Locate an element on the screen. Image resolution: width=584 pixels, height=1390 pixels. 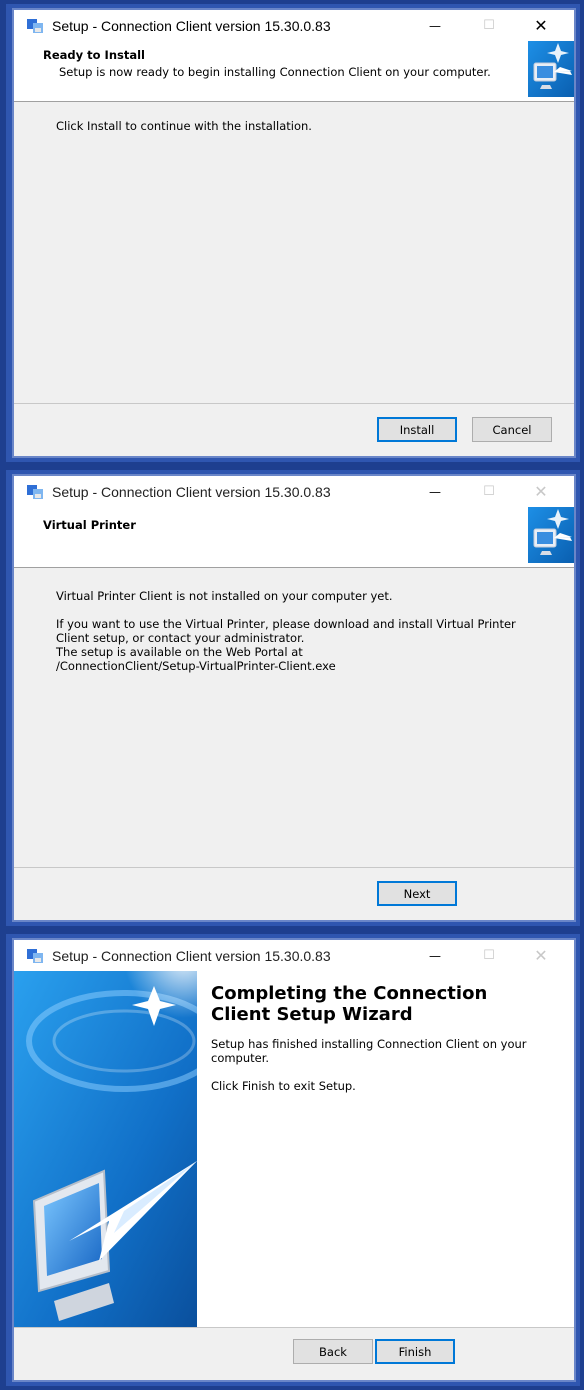
back-button: Back is located at coordinates (333, 1351).